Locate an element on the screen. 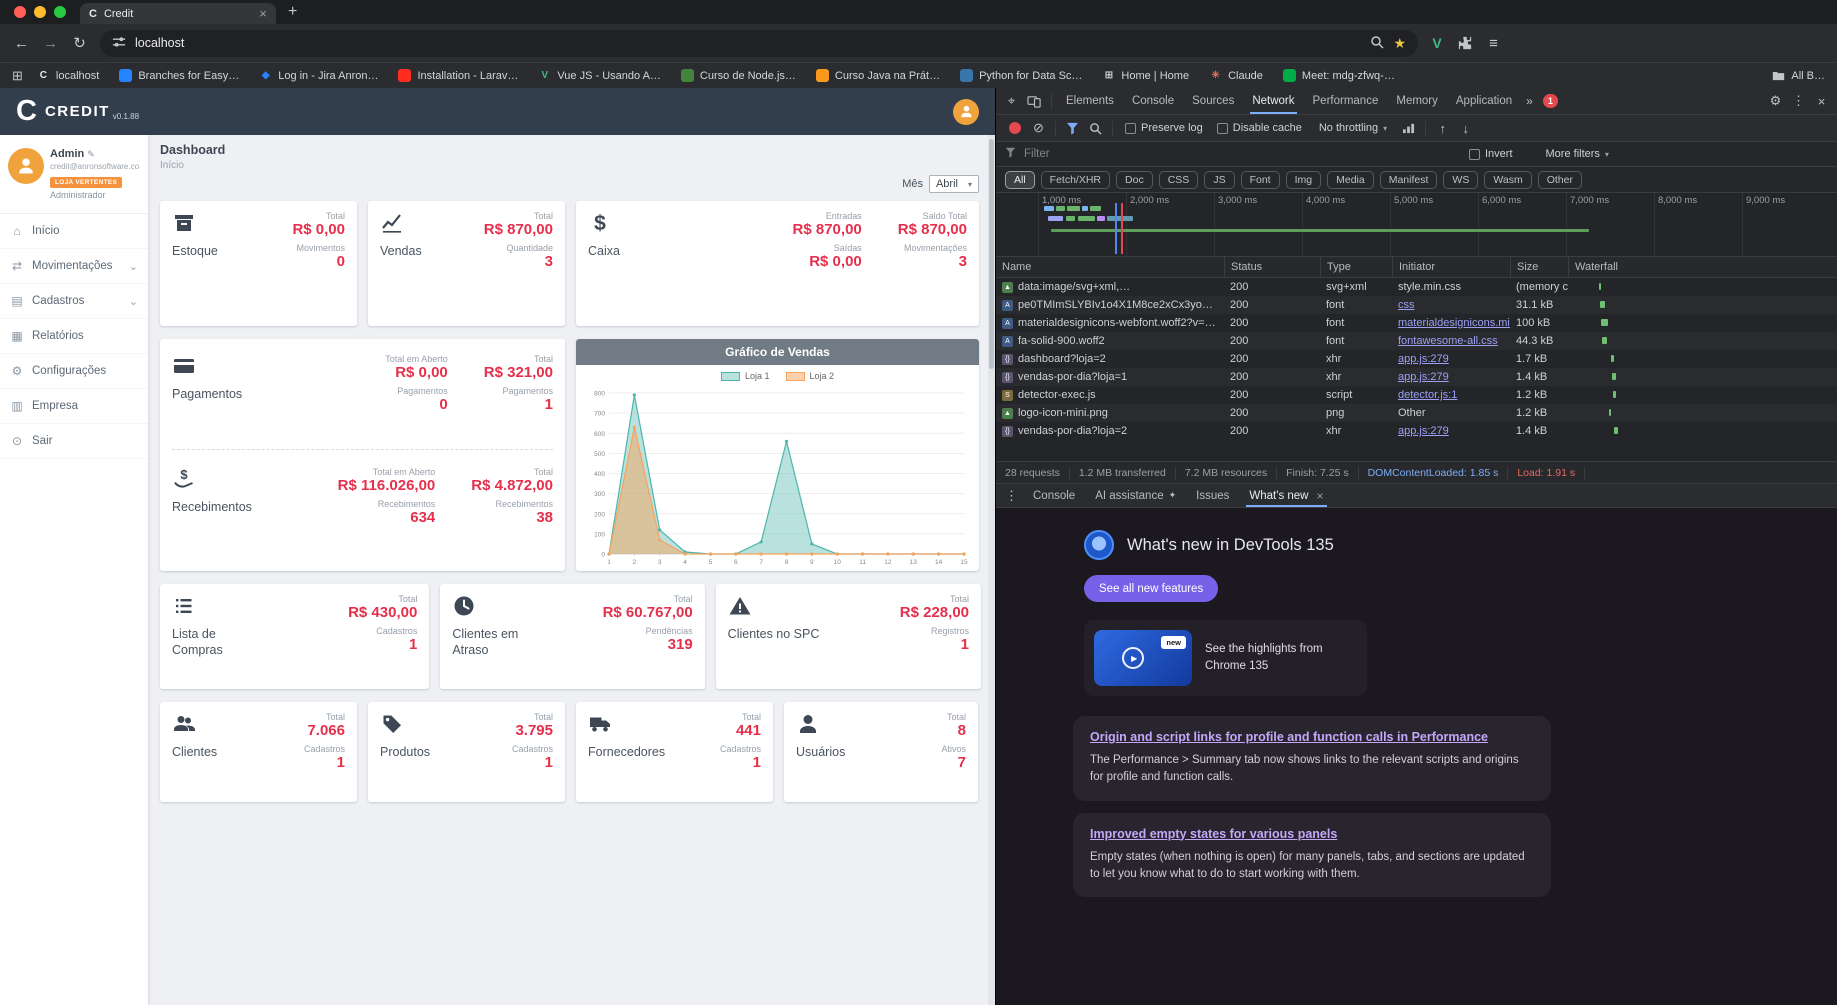  forward-icon: → is located at coordinates (50, 43).